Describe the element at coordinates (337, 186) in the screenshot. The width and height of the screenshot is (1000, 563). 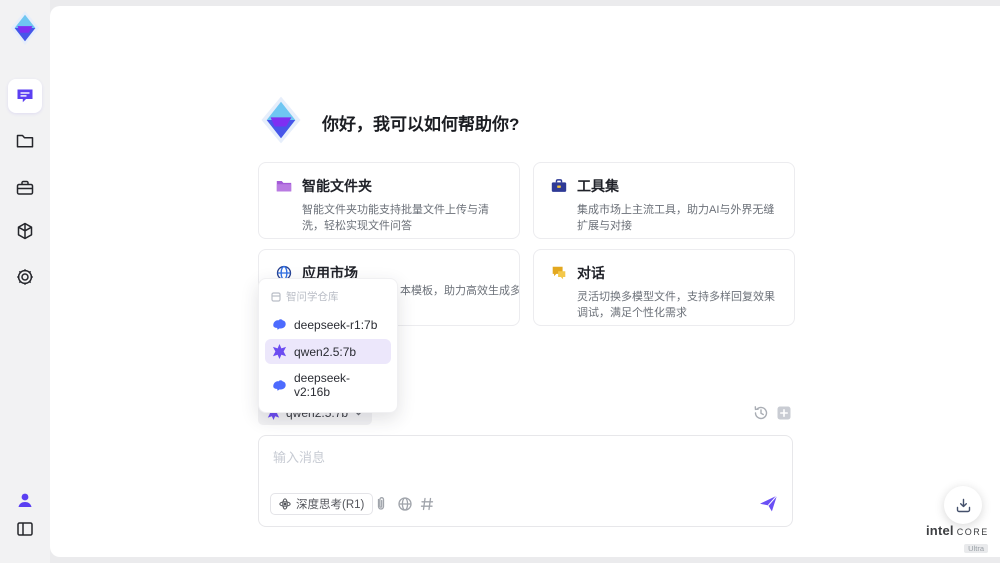
I see `card-title: 智能文件夹` at that location.